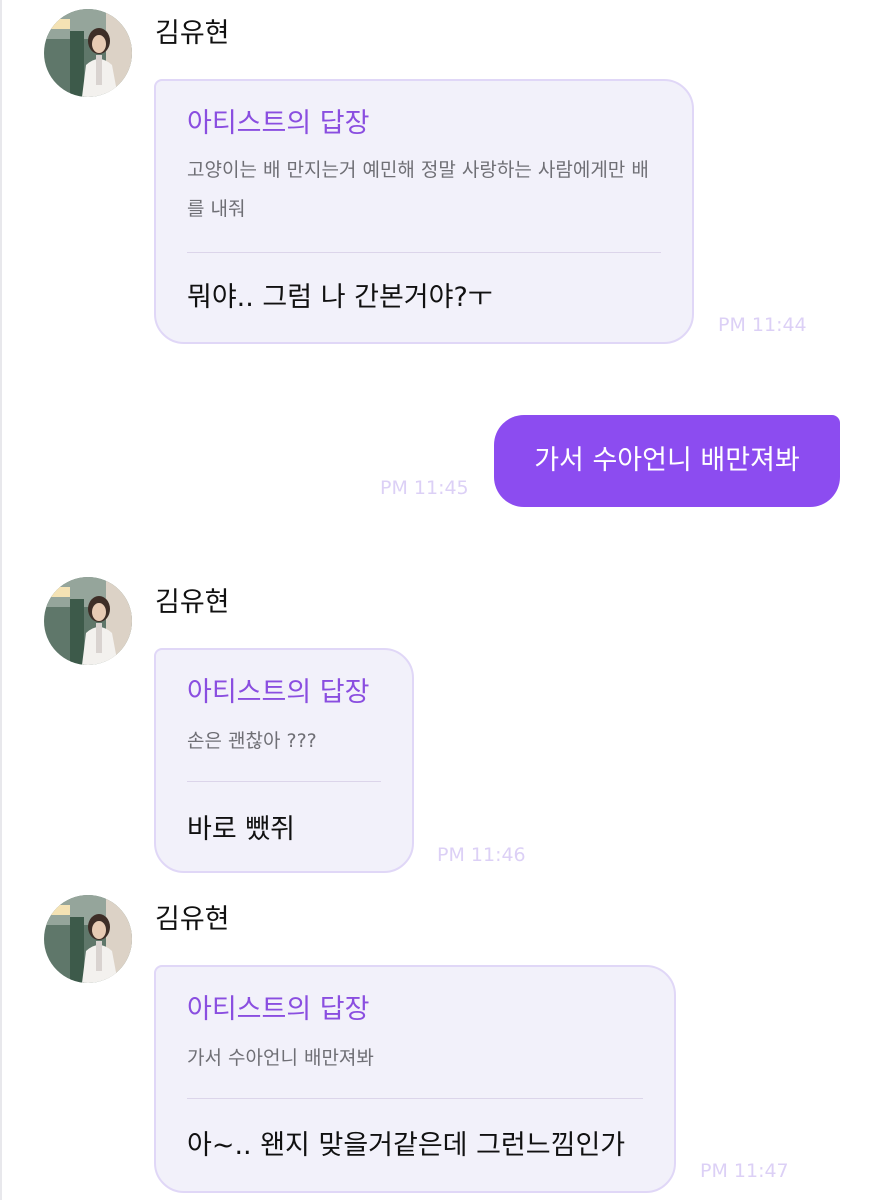 This screenshot has width=884, height=1200. Describe the element at coordinates (406, 1145) in the screenshot. I see `answer-text: 아~.. 왠지 맞을거같은데 그런느낌인가` at that location.